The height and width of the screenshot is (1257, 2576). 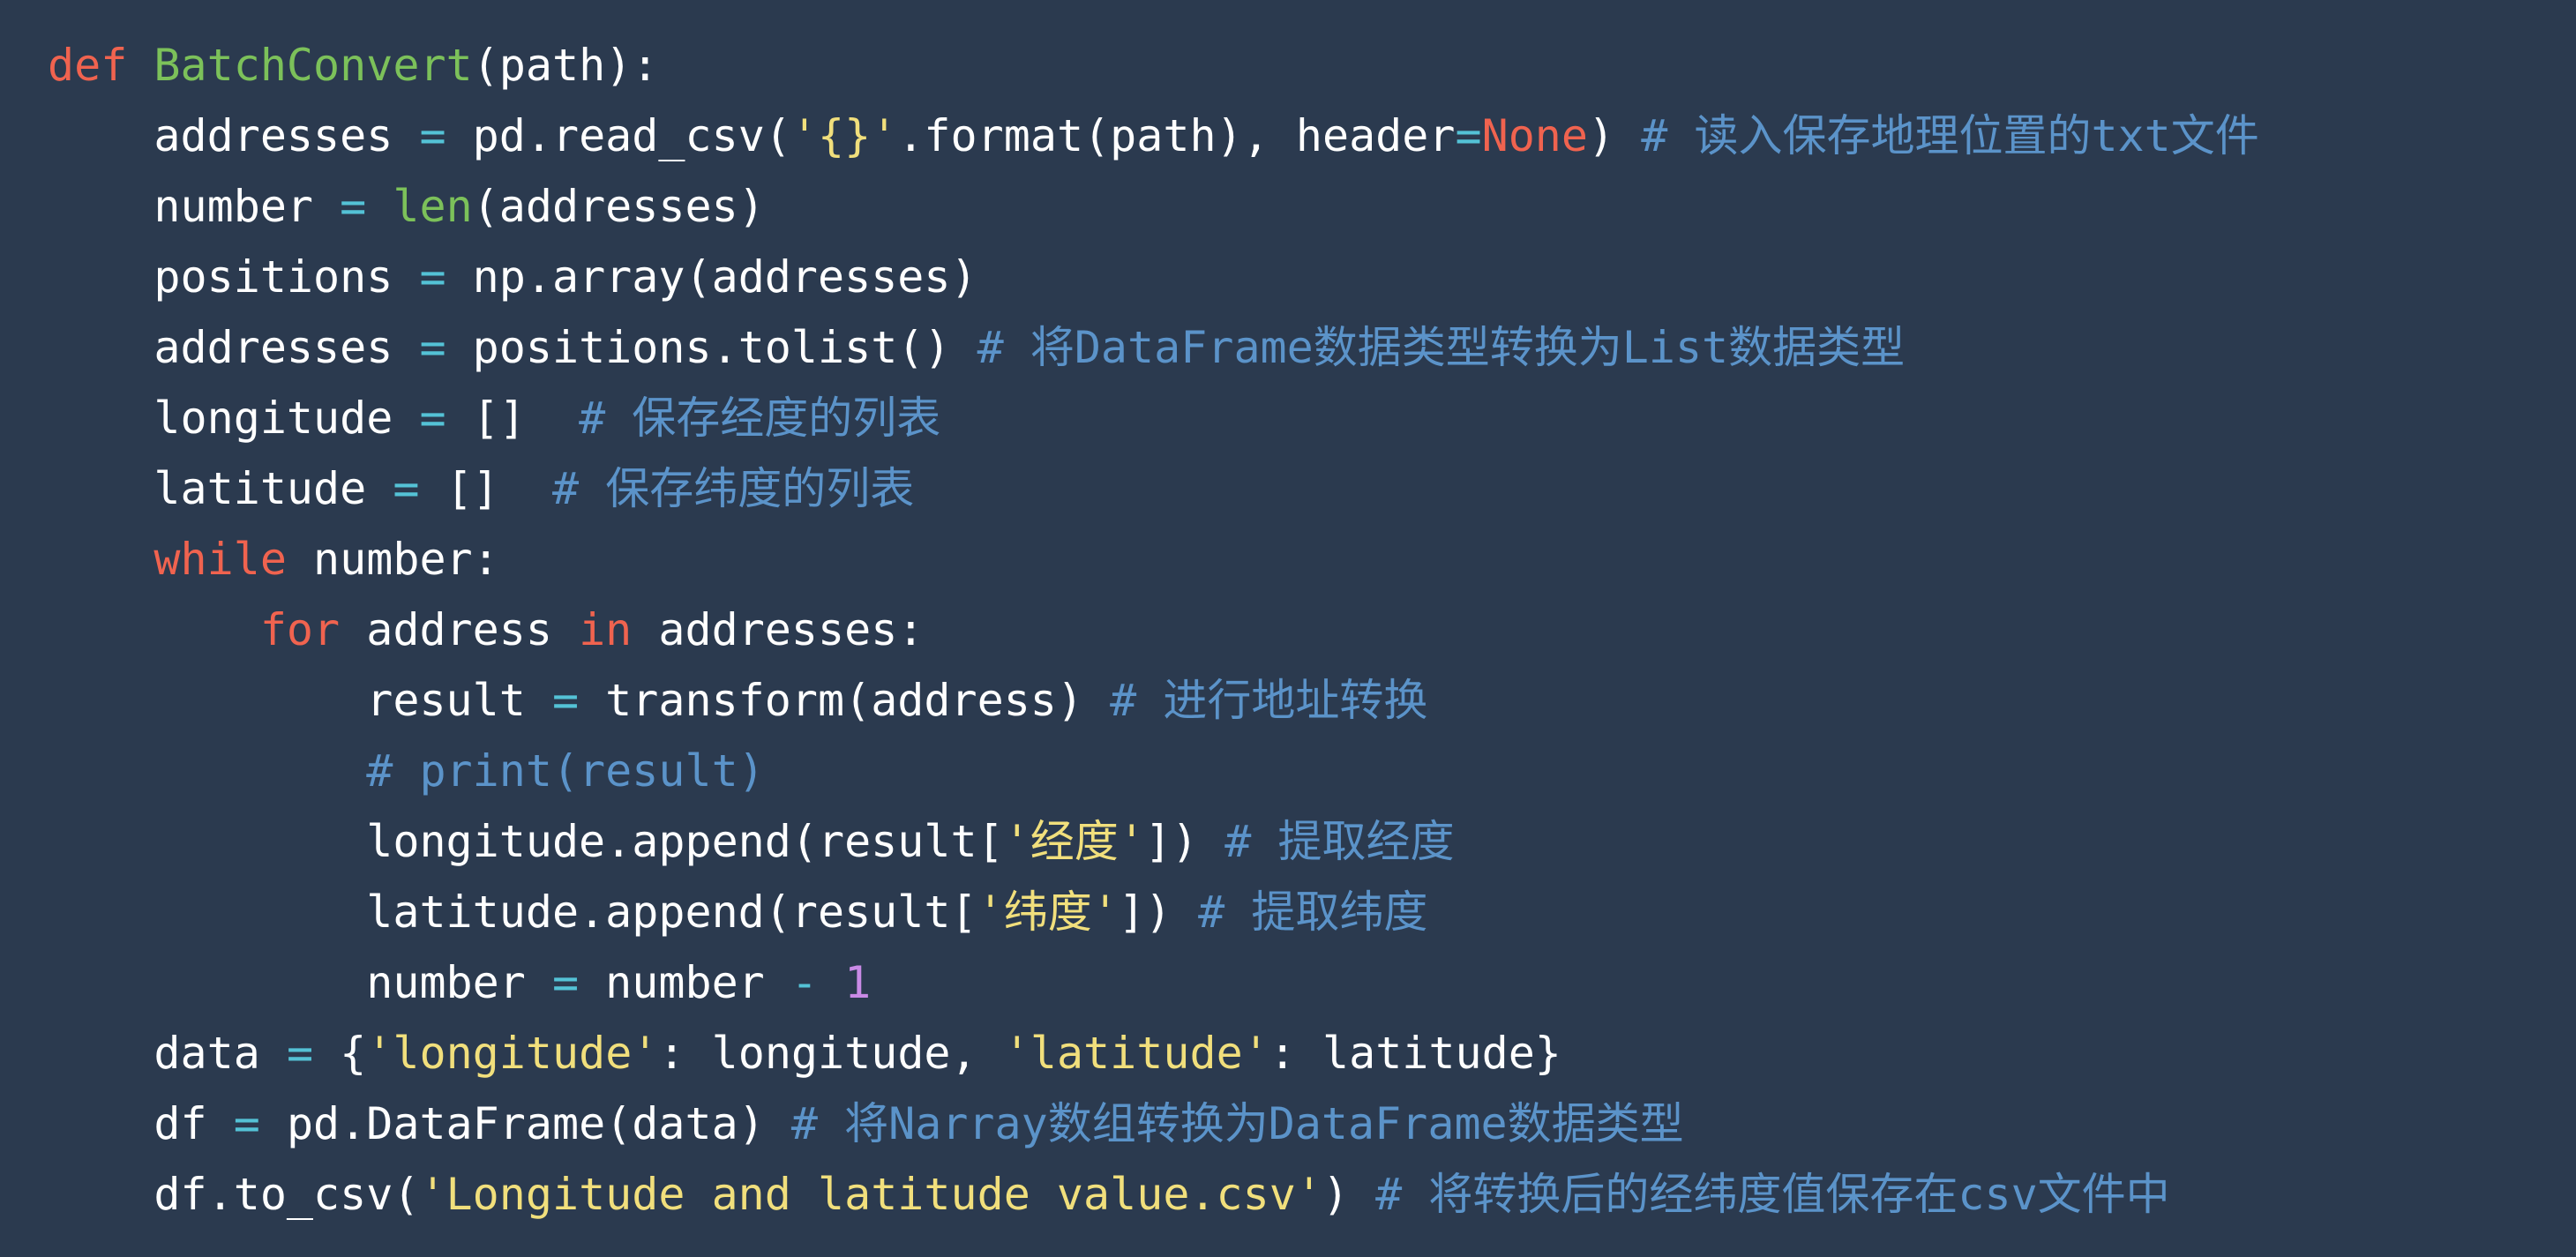 I want to click on code-line: latitude = [] # 保存纬度的列表, so click(x=1153, y=489).